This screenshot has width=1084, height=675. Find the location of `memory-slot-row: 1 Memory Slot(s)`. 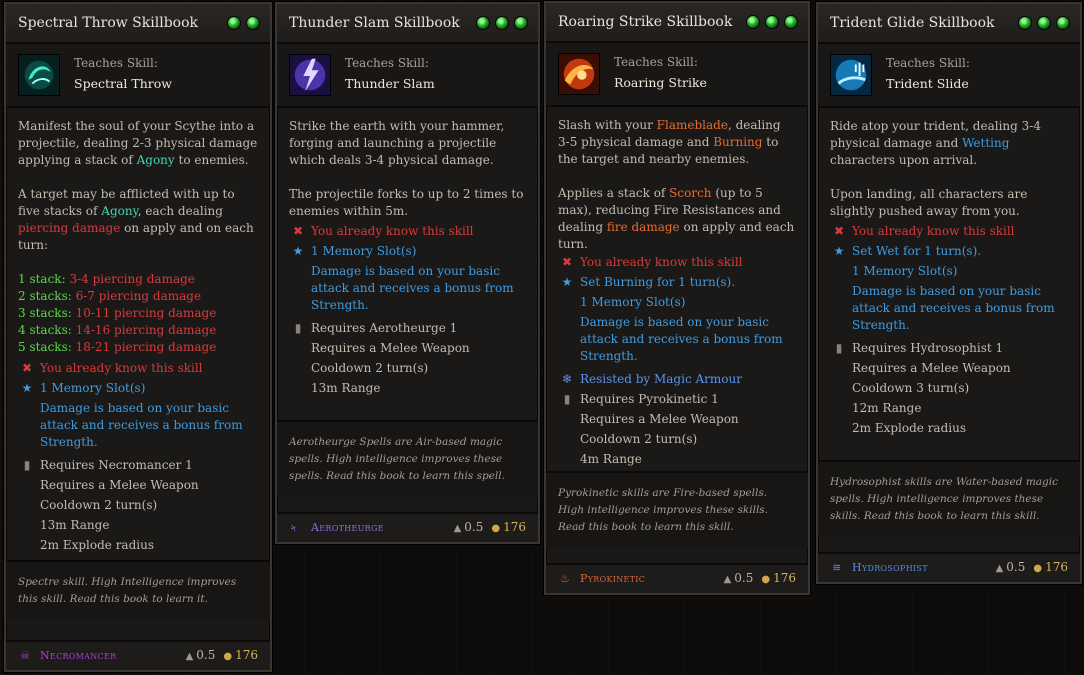

memory-slot-row: 1 Memory Slot(s) is located at coordinates (905, 271).